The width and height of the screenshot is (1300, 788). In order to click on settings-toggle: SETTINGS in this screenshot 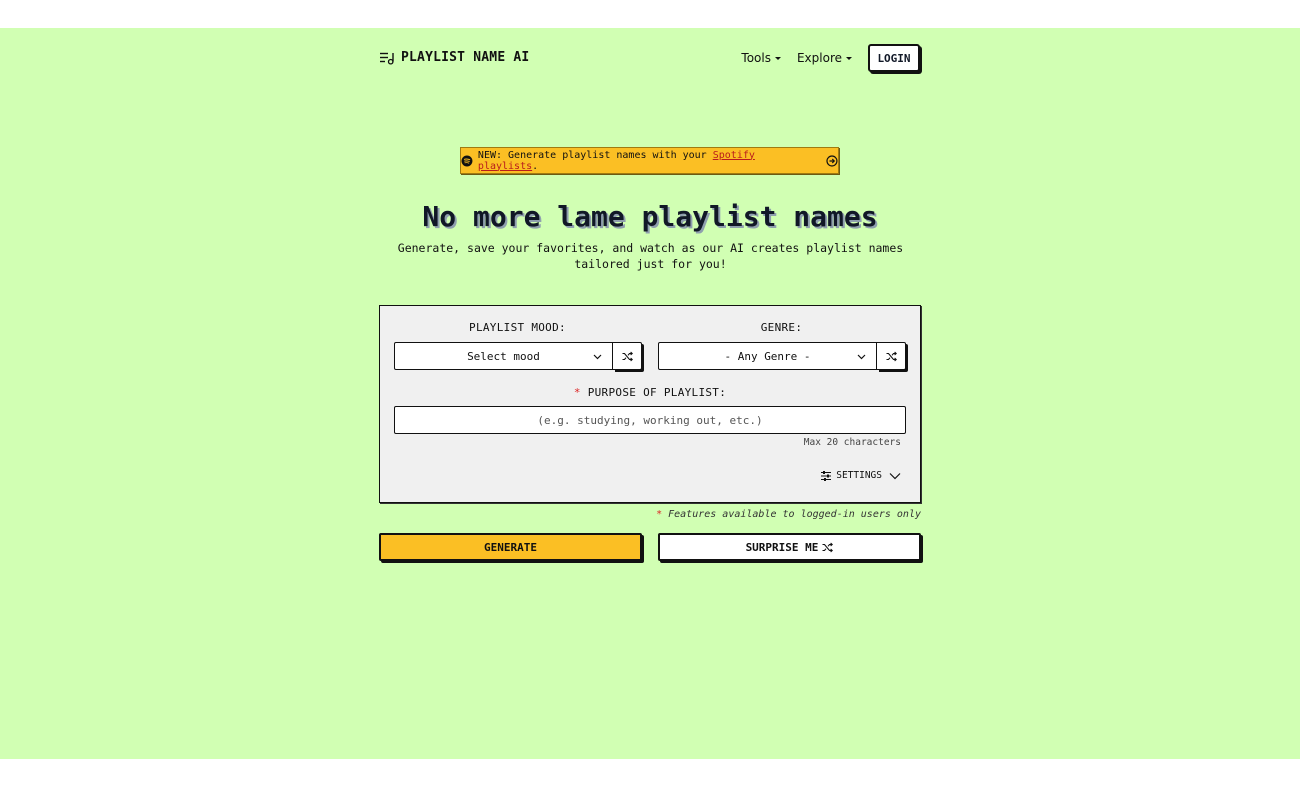, I will do `click(861, 475)`.